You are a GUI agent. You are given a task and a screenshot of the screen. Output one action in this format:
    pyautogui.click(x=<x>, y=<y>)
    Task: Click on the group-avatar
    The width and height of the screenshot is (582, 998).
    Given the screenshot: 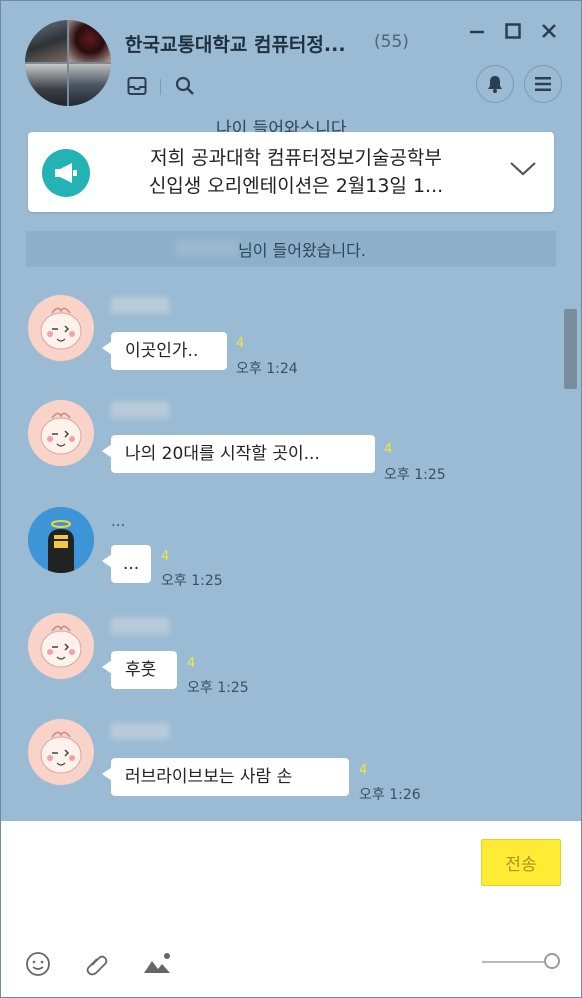 What is the action you would take?
    pyautogui.click(x=68, y=63)
    